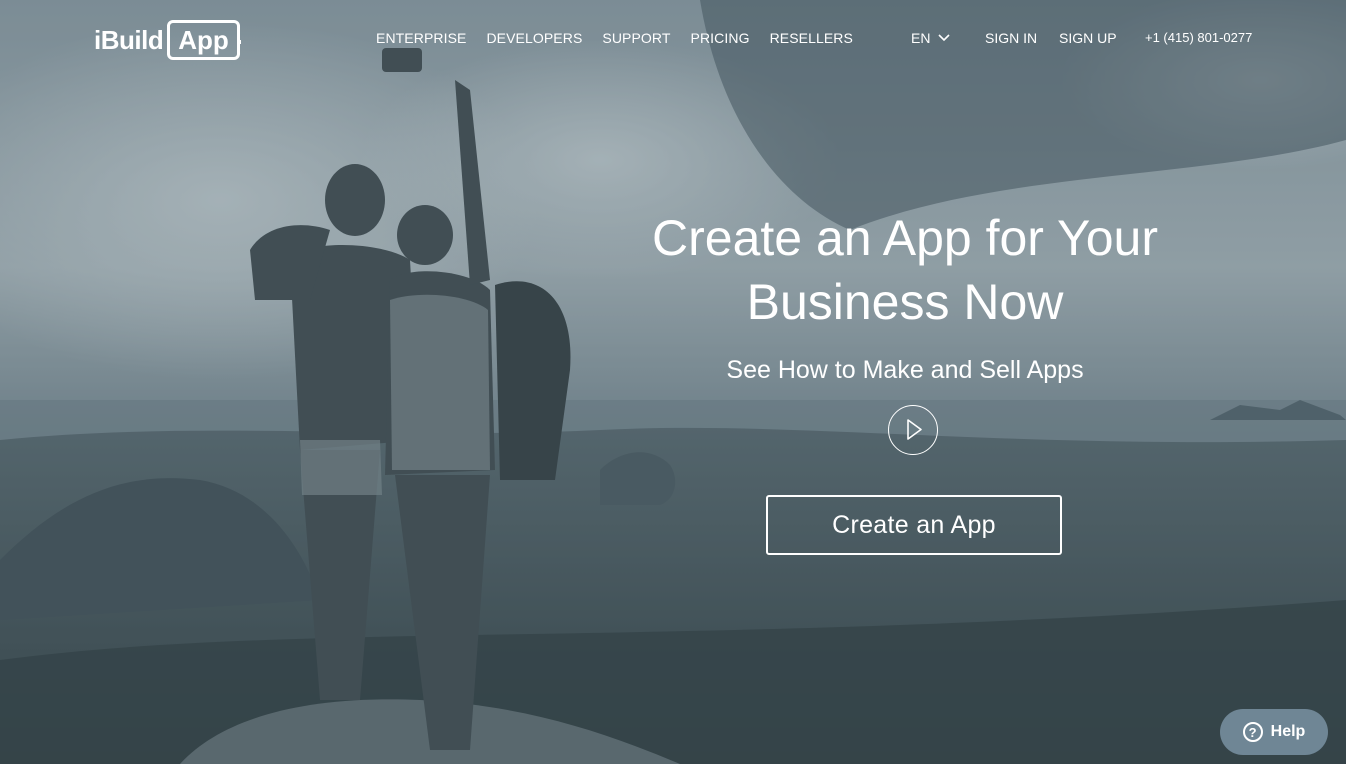 The height and width of the screenshot is (764, 1346). I want to click on play-video-button, so click(913, 430).